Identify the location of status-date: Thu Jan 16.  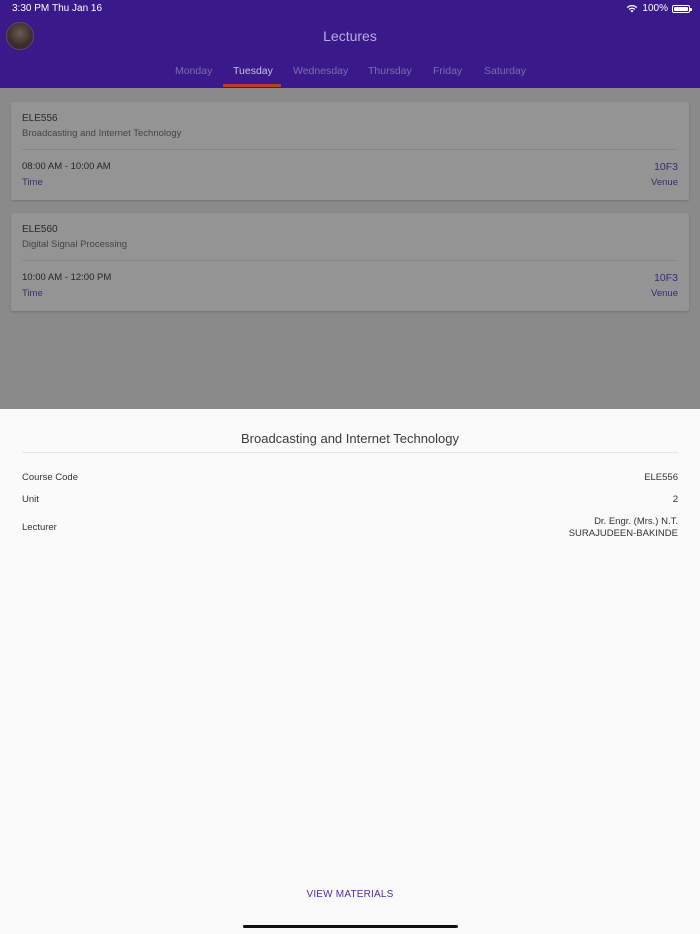
(77, 8).